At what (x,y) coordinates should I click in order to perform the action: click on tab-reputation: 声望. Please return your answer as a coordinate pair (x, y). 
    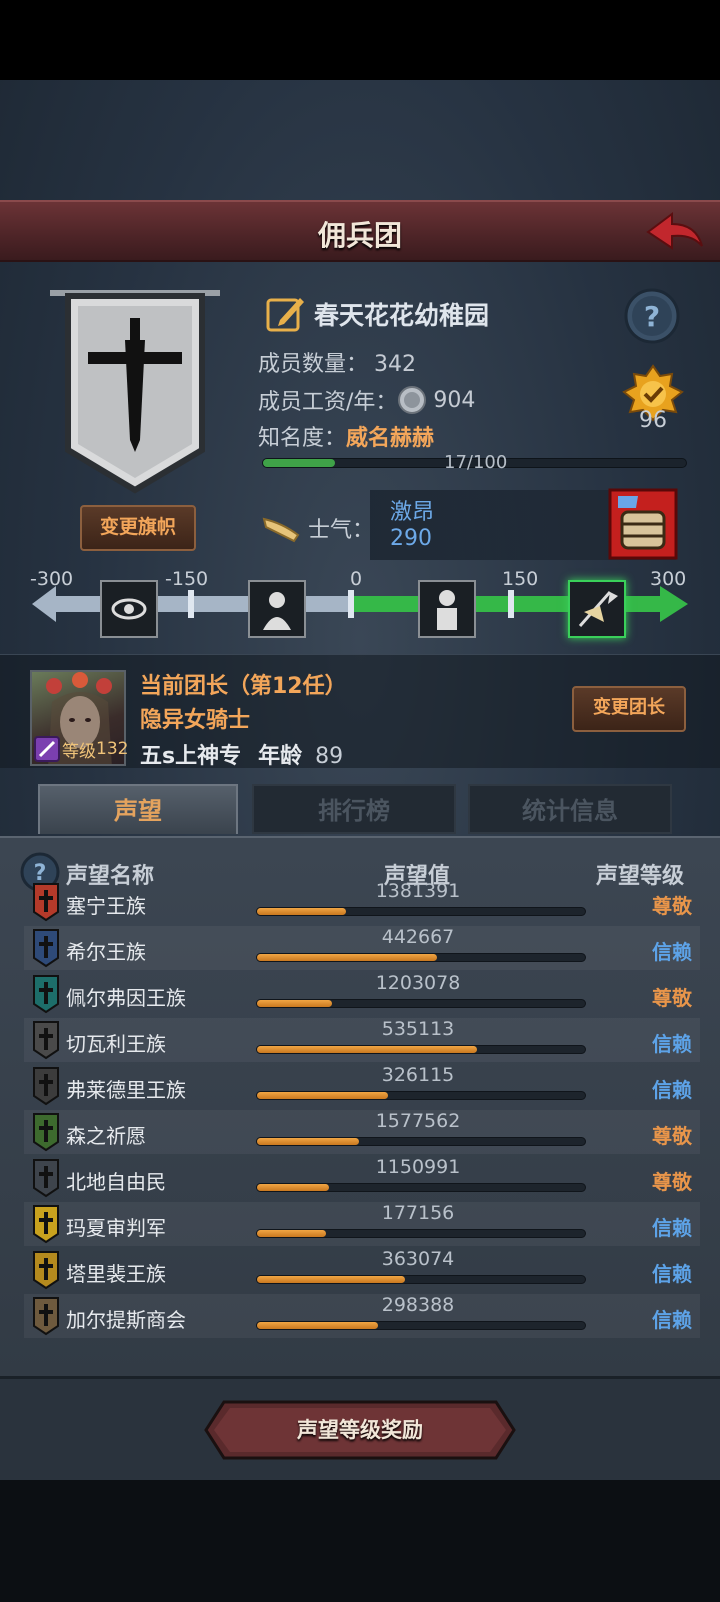
    Looking at the image, I should click on (138, 809).